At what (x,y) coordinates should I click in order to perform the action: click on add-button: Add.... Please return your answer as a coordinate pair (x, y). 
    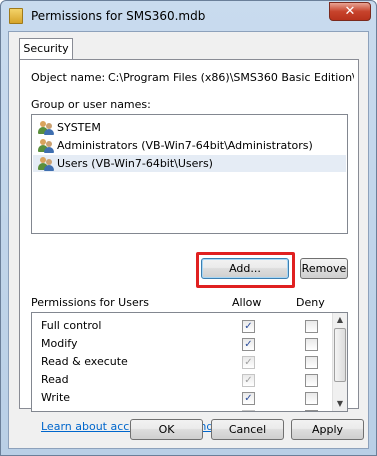
    Looking at the image, I should click on (245, 268).